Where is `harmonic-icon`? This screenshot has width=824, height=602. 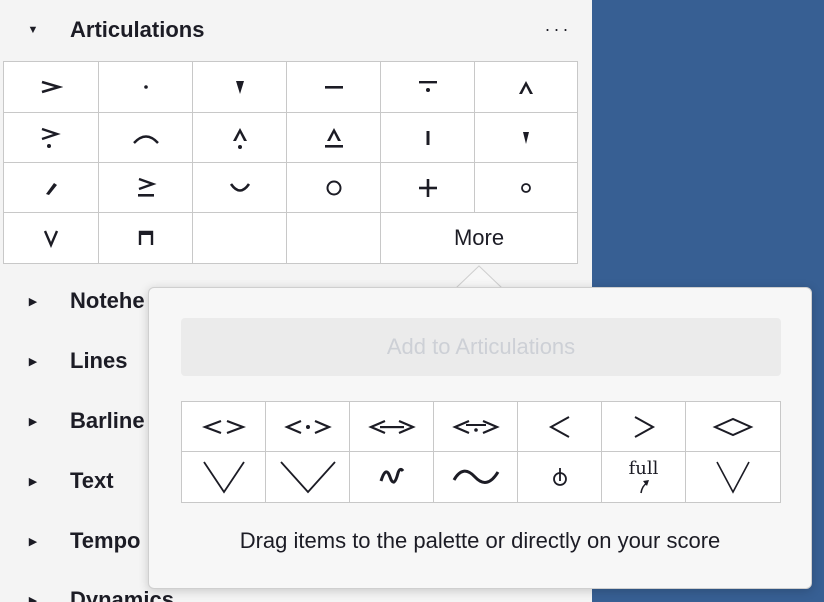
harmonic-icon is located at coordinates (334, 188).